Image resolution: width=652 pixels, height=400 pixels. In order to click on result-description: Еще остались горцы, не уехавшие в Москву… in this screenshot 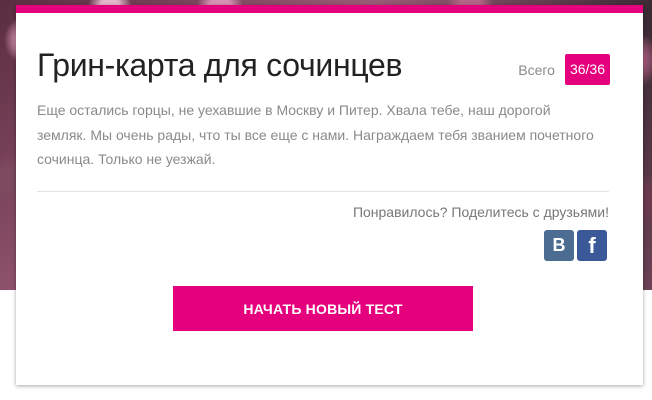, I will do `click(315, 134)`.